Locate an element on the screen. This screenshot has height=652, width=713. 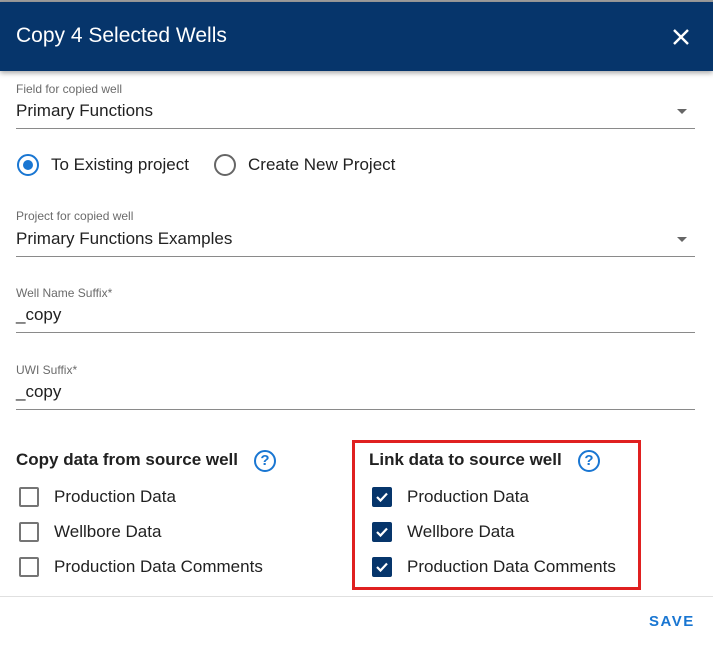
well-name-suffix-field: Well Name Suffix* _copy is located at coordinates (355, 309).